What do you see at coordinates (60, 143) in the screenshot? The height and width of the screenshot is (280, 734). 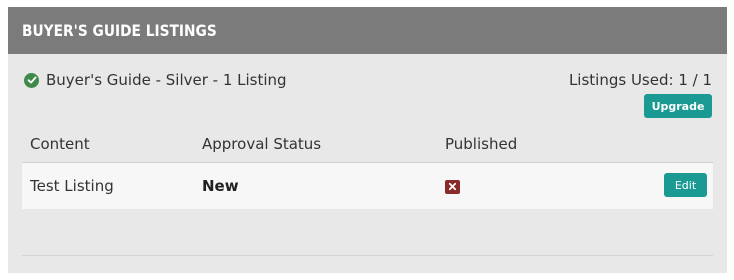 I see `header-content: Content` at bounding box center [60, 143].